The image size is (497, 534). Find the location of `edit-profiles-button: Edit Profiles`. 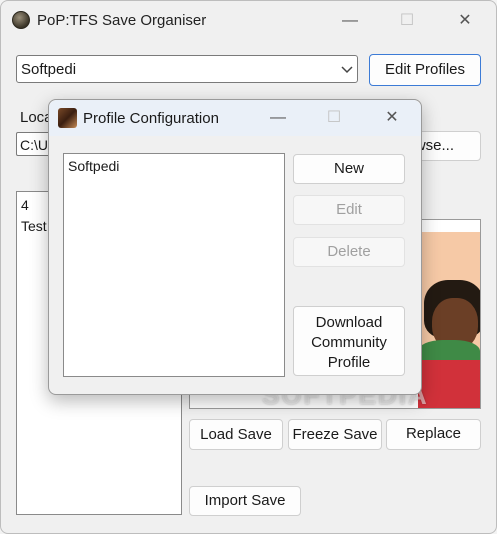

edit-profiles-button: Edit Profiles is located at coordinates (425, 70).